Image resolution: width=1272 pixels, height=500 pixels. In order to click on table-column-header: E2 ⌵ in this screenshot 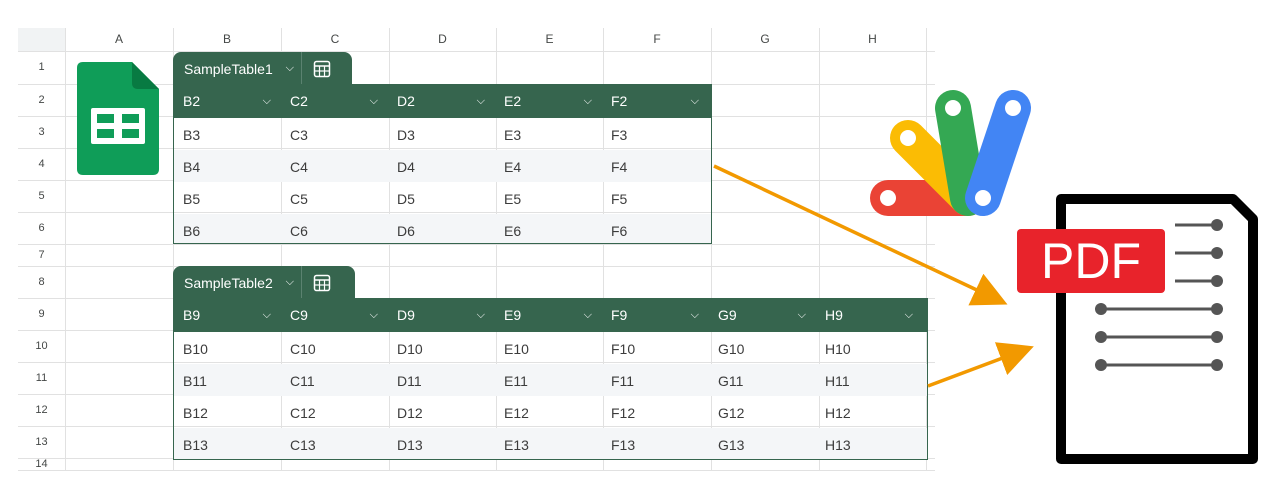, I will do `click(548, 101)`.